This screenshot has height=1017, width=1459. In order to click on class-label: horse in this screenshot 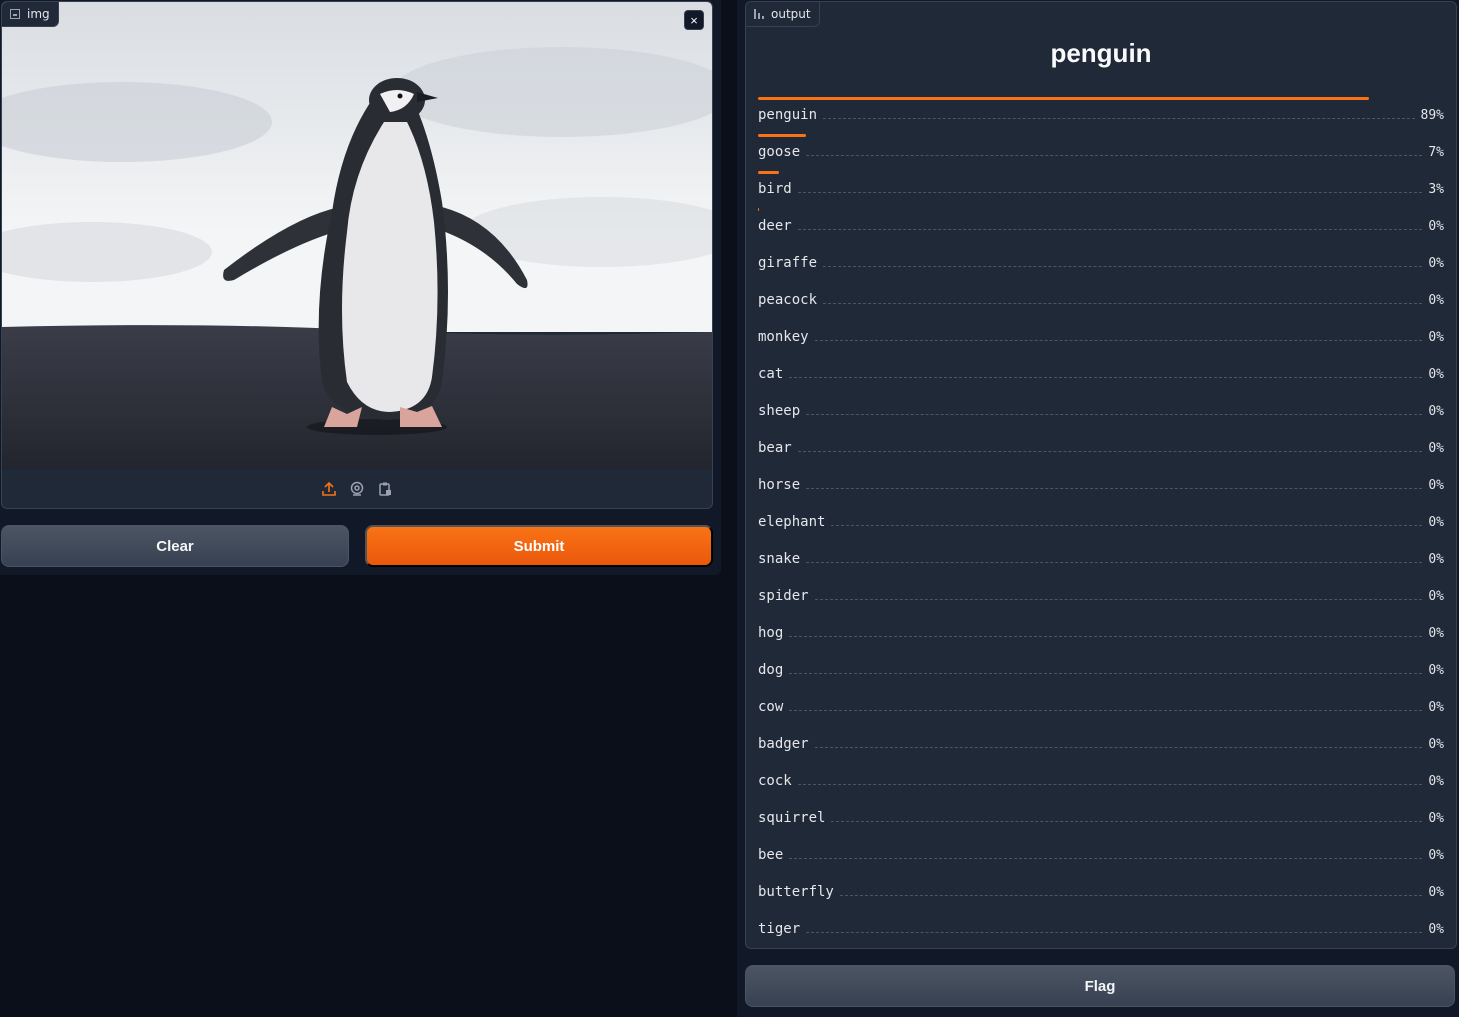, I will do `click(779, 485)`.